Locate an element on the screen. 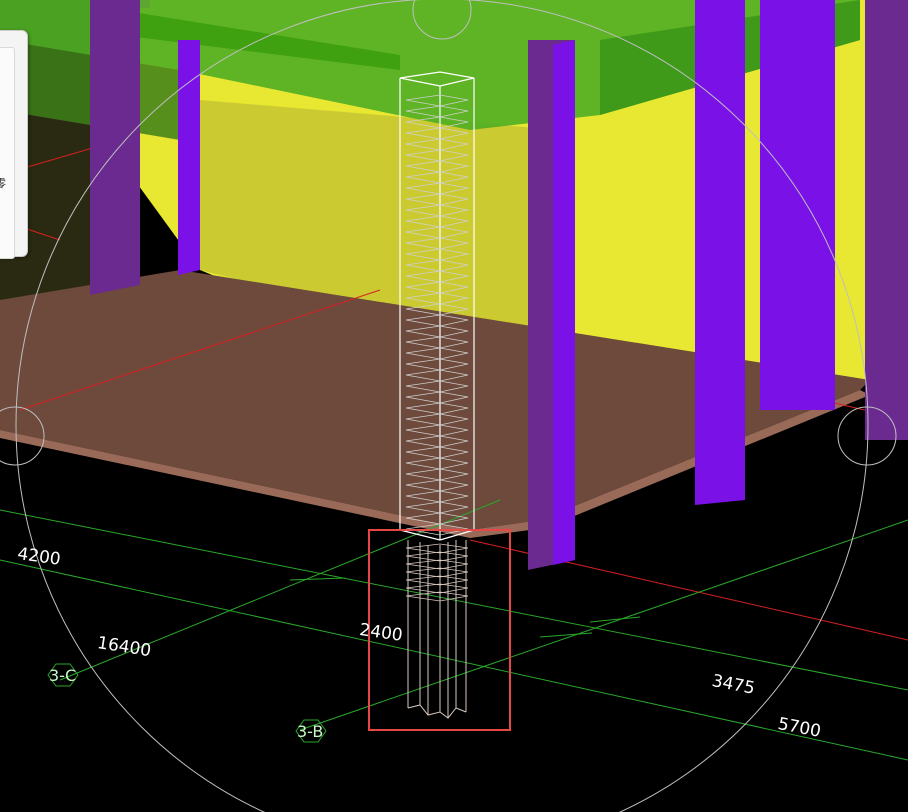 This screenshot has height=812, width=908. side-panel: 零 is located at coordinates (14, 144).